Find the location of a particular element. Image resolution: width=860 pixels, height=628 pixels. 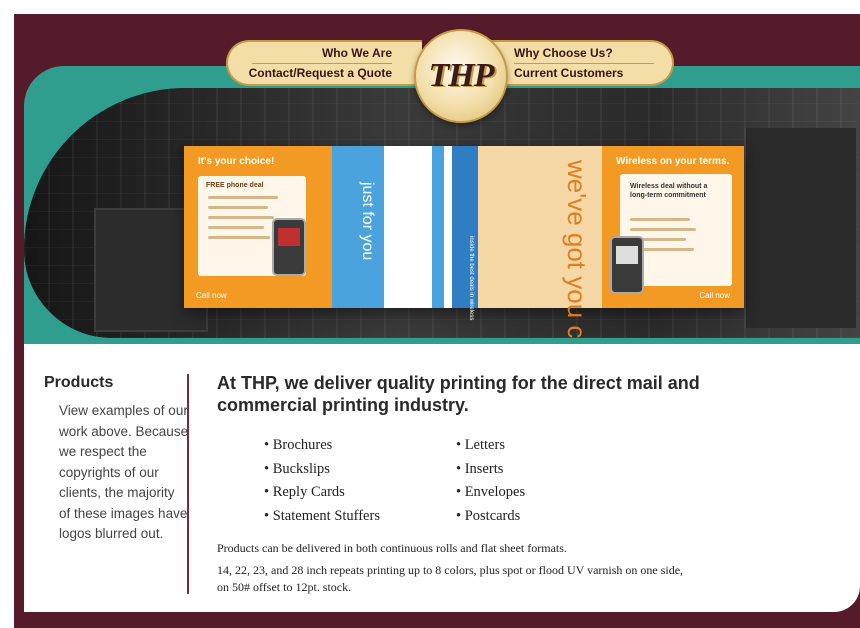

panel3-vertical-text: we've got you covered is located at coordinates (577, 249).